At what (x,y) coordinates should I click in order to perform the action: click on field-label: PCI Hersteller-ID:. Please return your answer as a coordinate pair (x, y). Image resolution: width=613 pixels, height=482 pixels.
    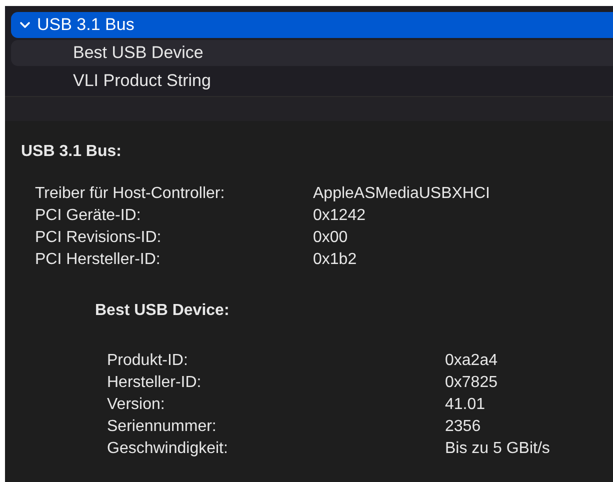
    Looking at the image, I should click on (98, 260).